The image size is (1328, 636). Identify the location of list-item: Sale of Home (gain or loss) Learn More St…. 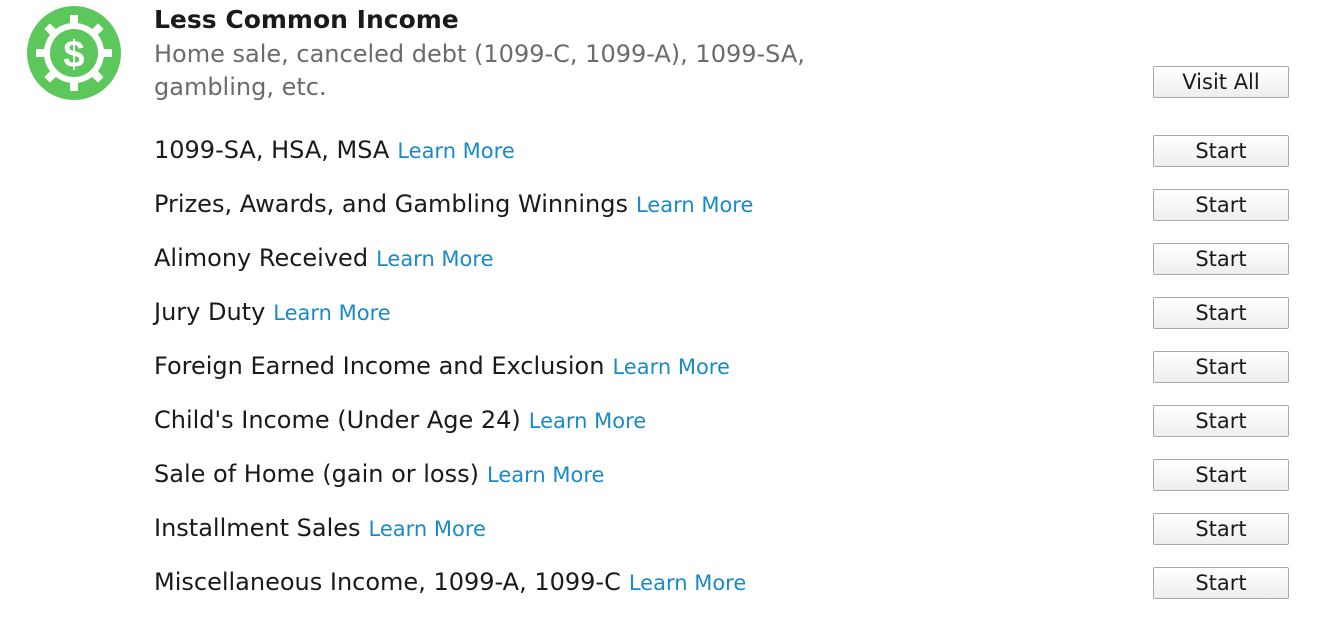
(664, 476).